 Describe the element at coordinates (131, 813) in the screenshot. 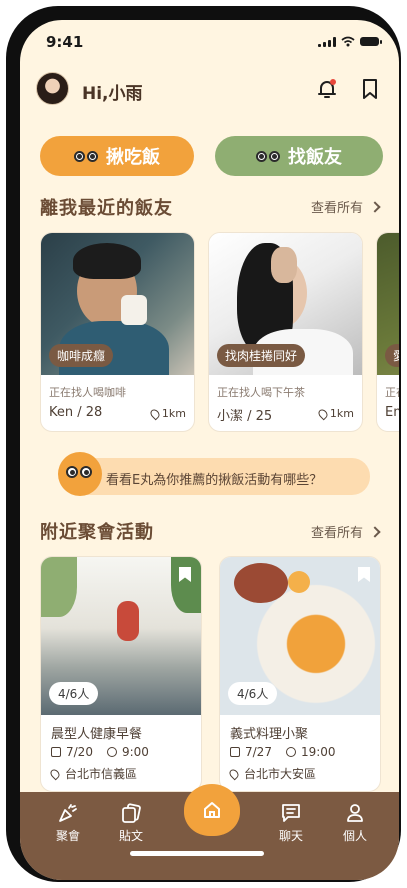

I see `posts-icon` at that location.